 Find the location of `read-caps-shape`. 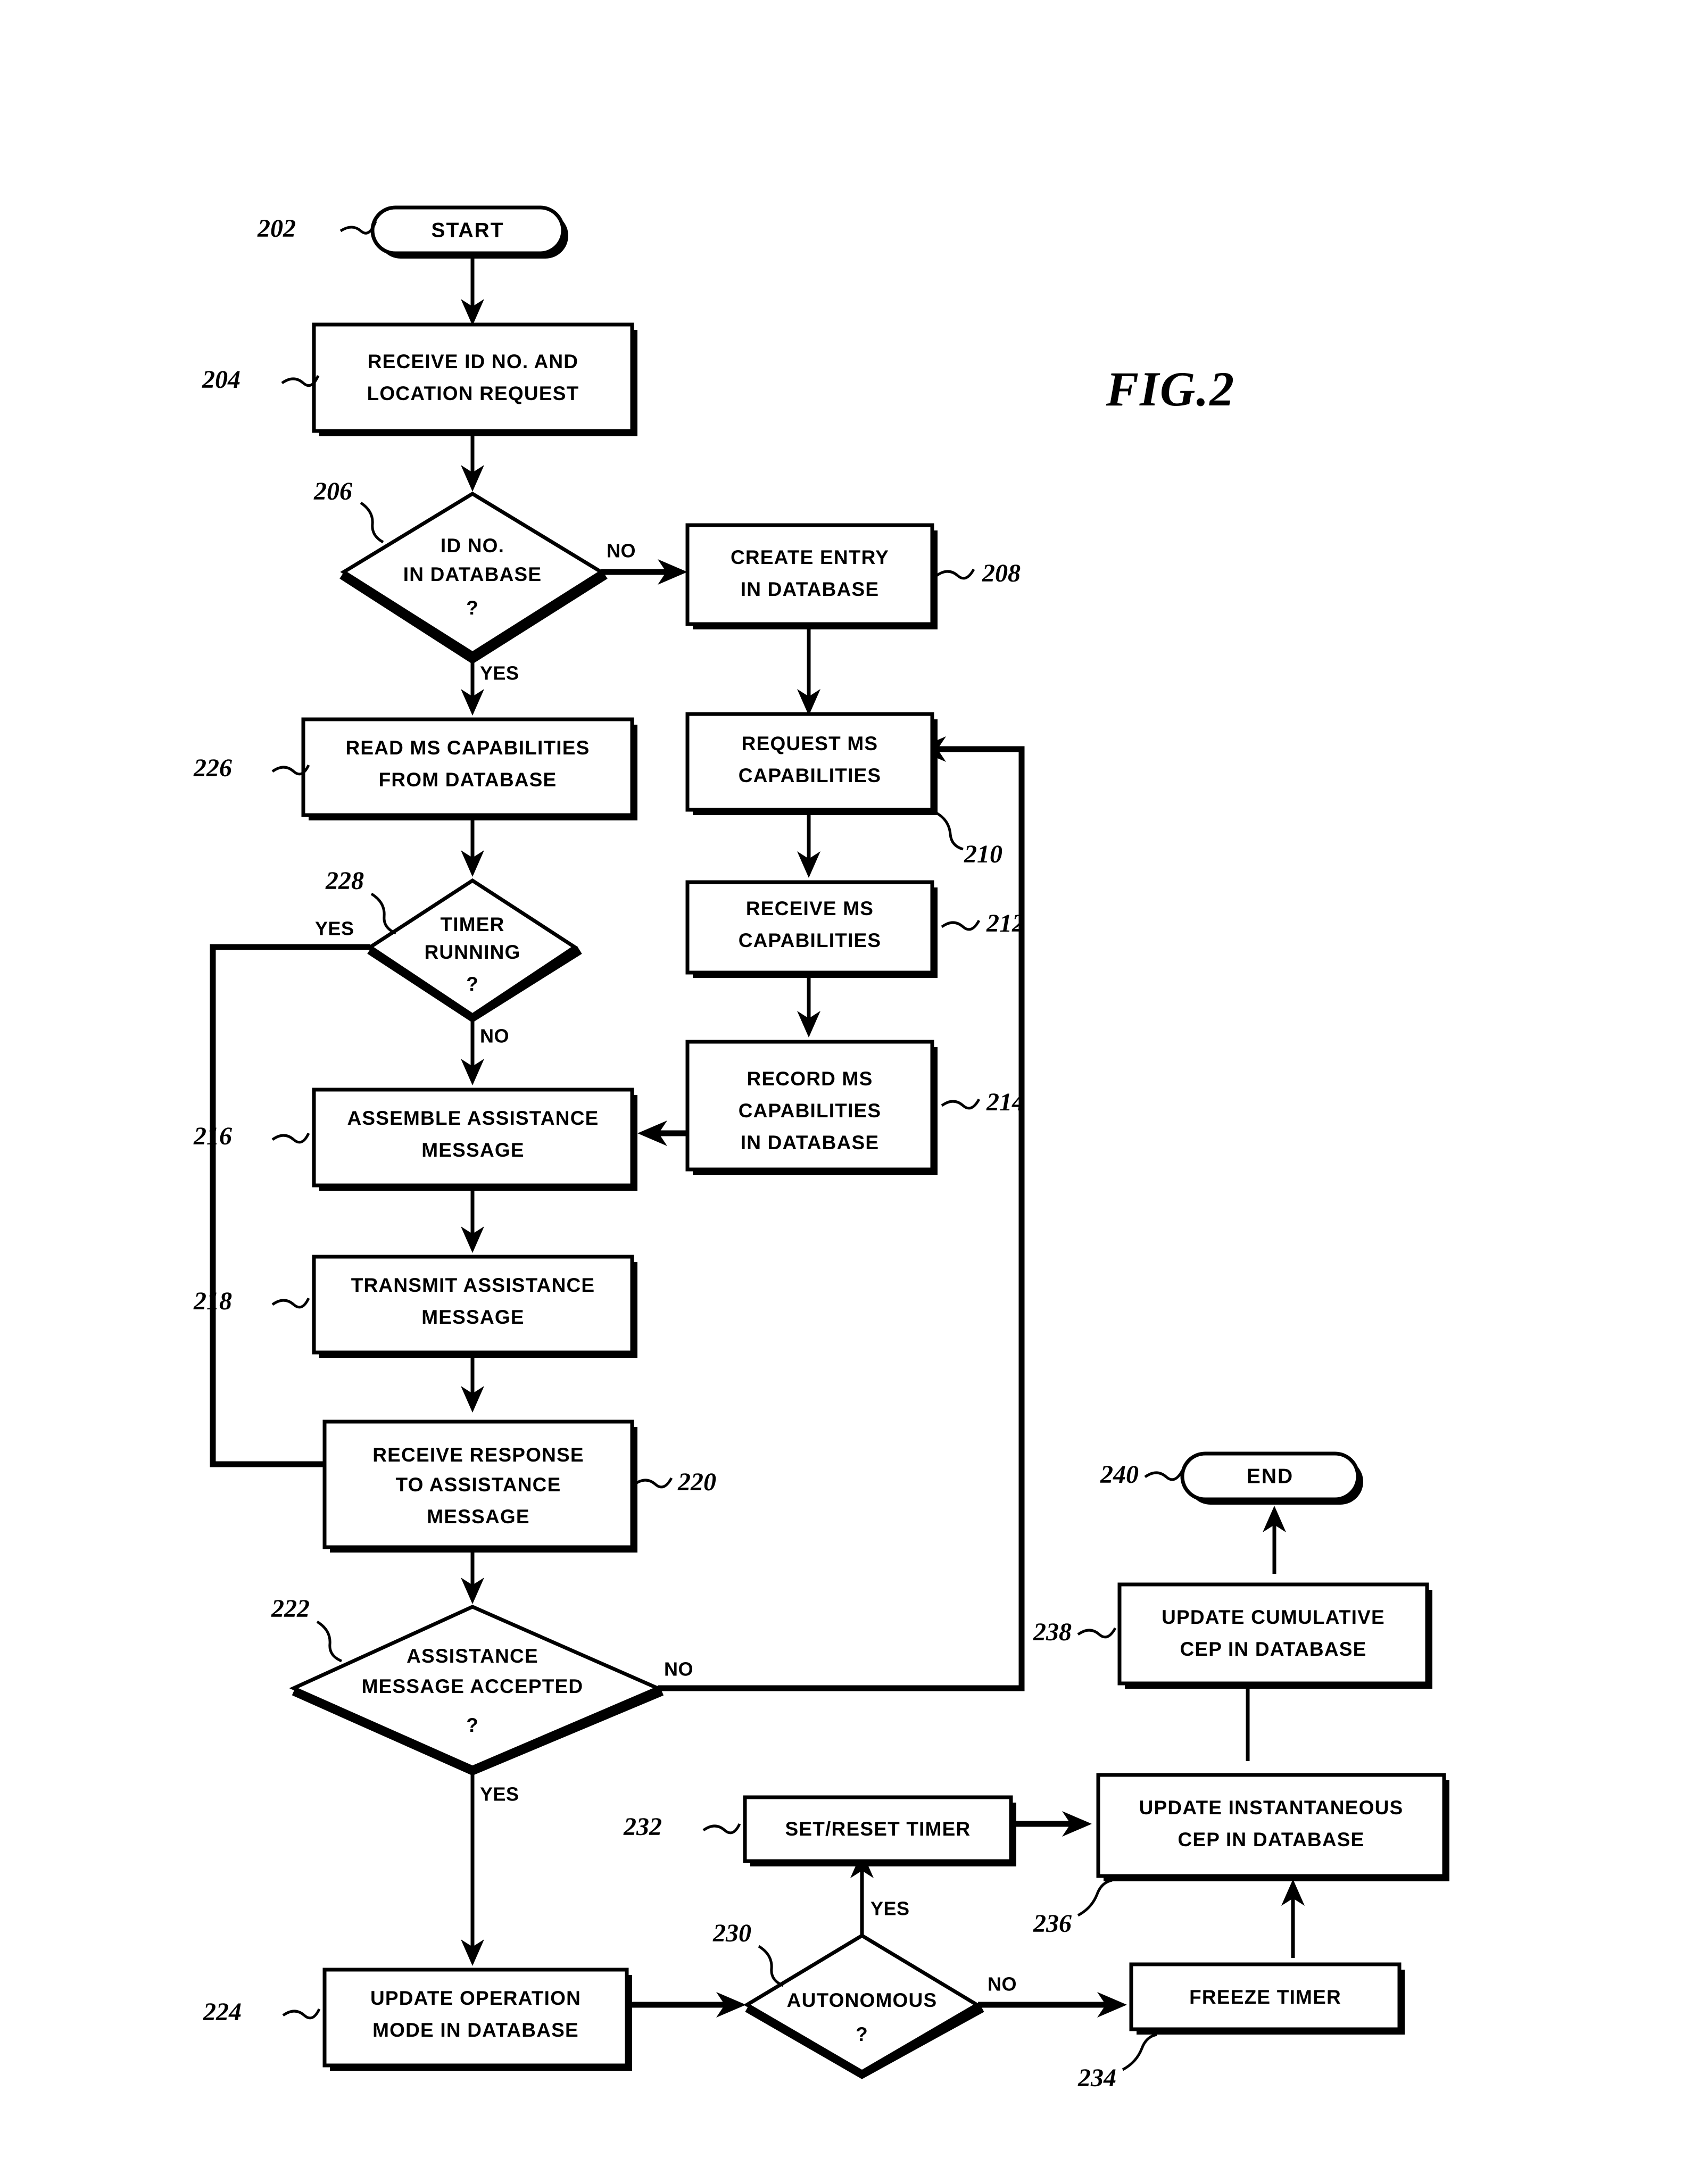

read-caps-shape is located at coordinates (467, 767).